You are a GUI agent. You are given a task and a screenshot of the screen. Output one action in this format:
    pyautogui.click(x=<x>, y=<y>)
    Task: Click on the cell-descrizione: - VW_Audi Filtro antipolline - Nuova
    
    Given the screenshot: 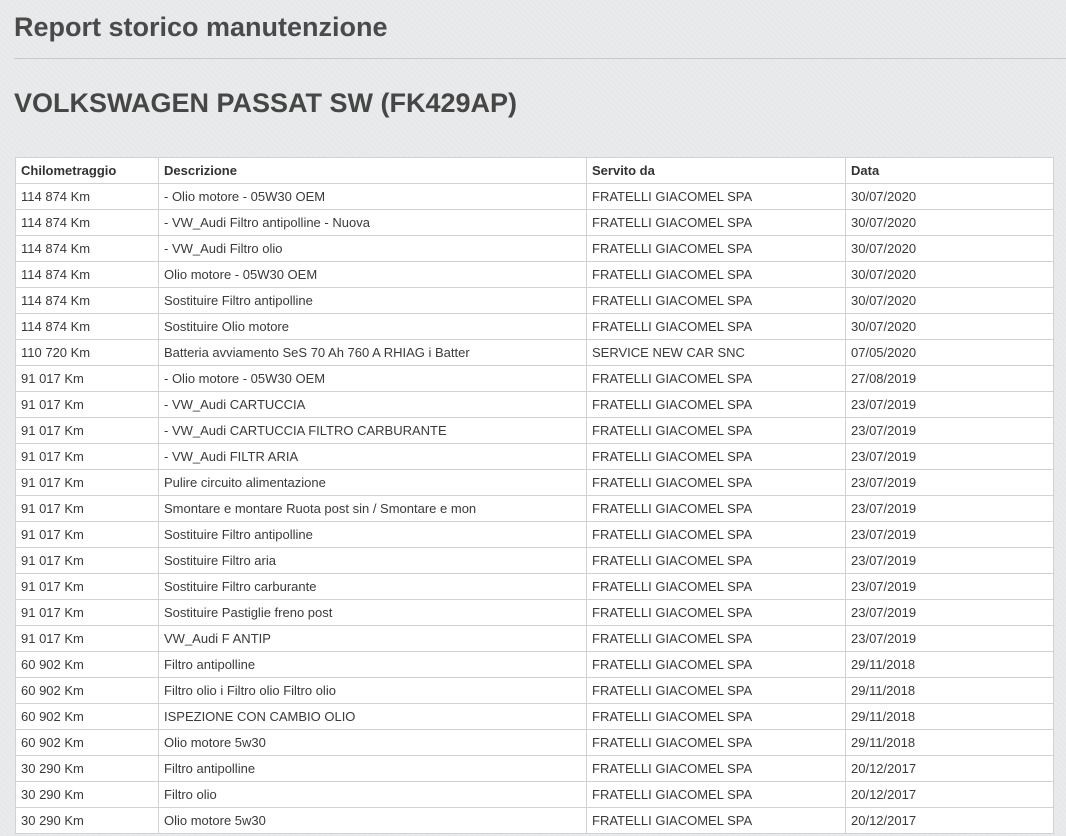 What is the action you would take?
    pyautogui.click(x=372, y=222)
    